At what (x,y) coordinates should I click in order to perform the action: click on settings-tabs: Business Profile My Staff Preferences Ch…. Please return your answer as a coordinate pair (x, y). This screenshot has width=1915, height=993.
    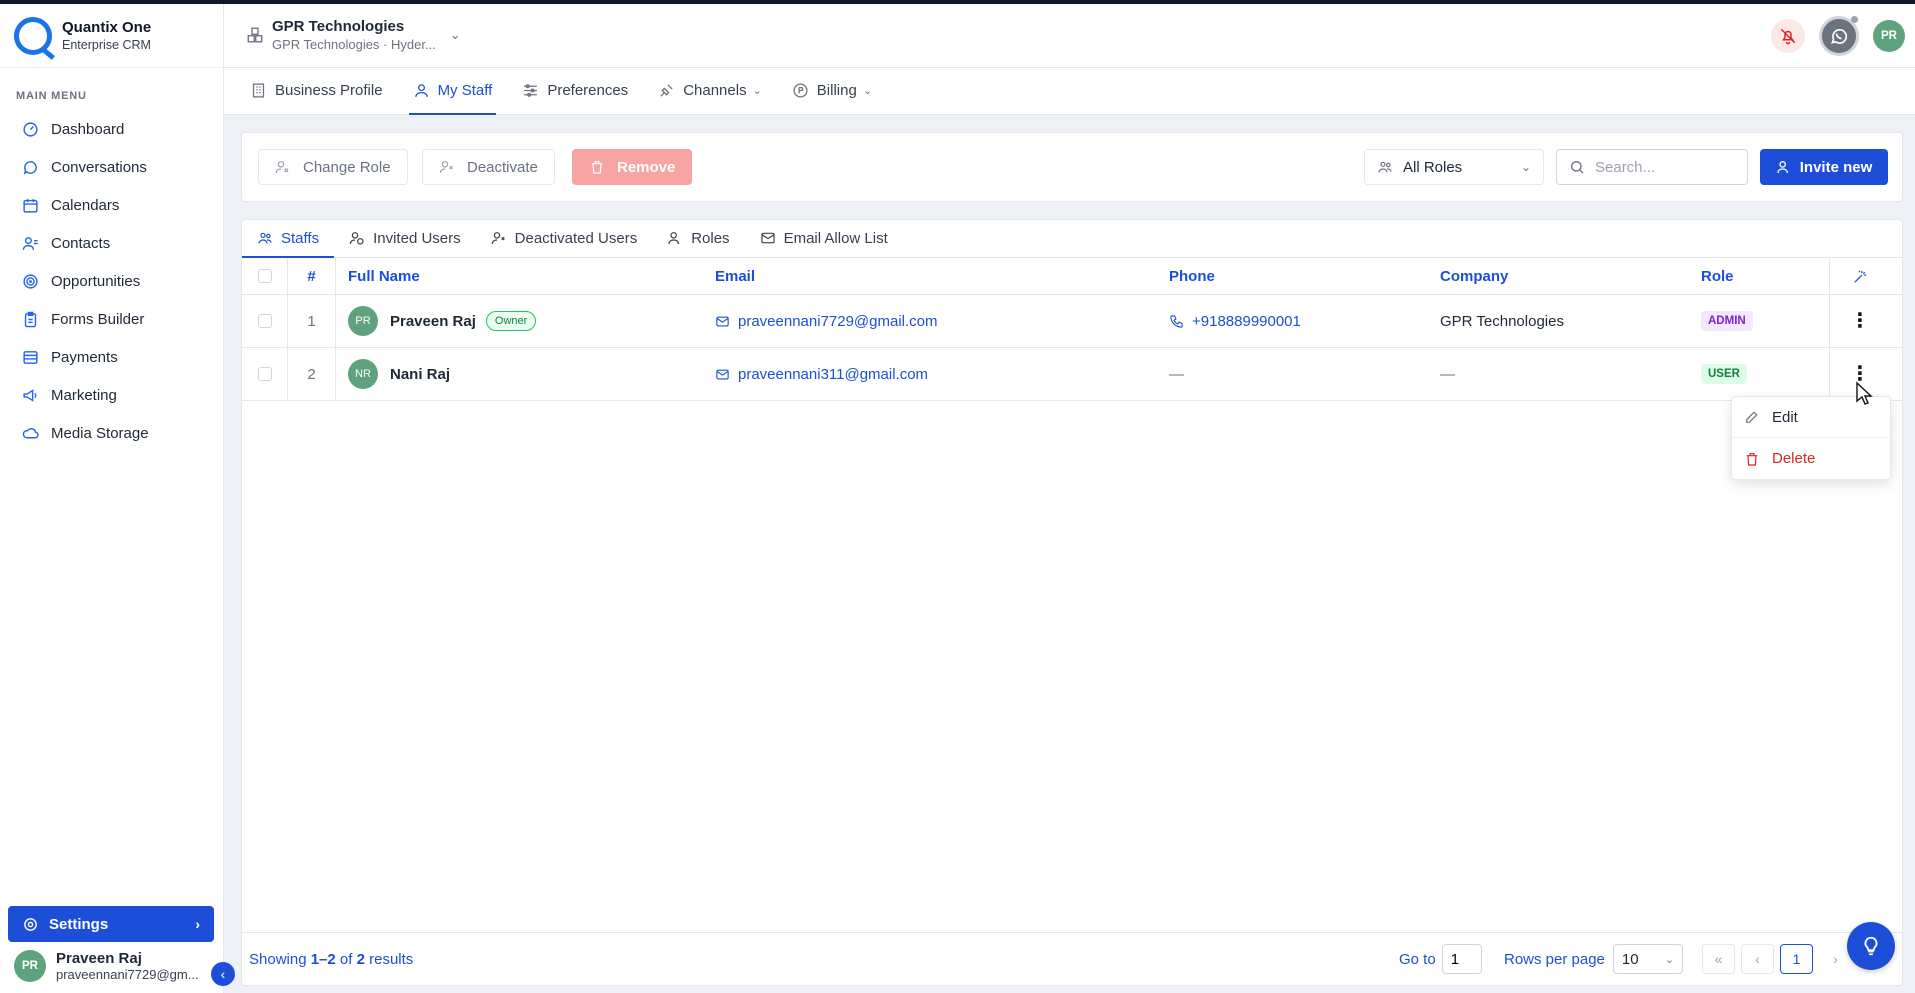
    Looking at the image, I should click on (1069, 91).